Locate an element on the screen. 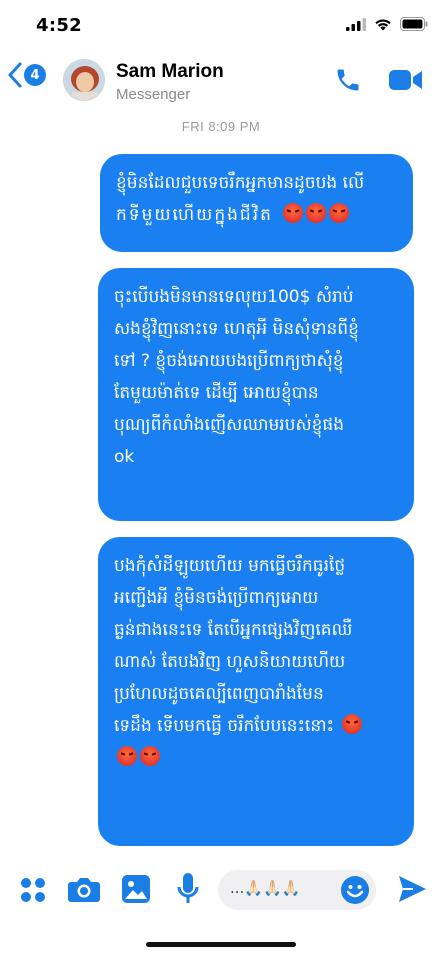  voice-button is located at coordinates (188, 891).